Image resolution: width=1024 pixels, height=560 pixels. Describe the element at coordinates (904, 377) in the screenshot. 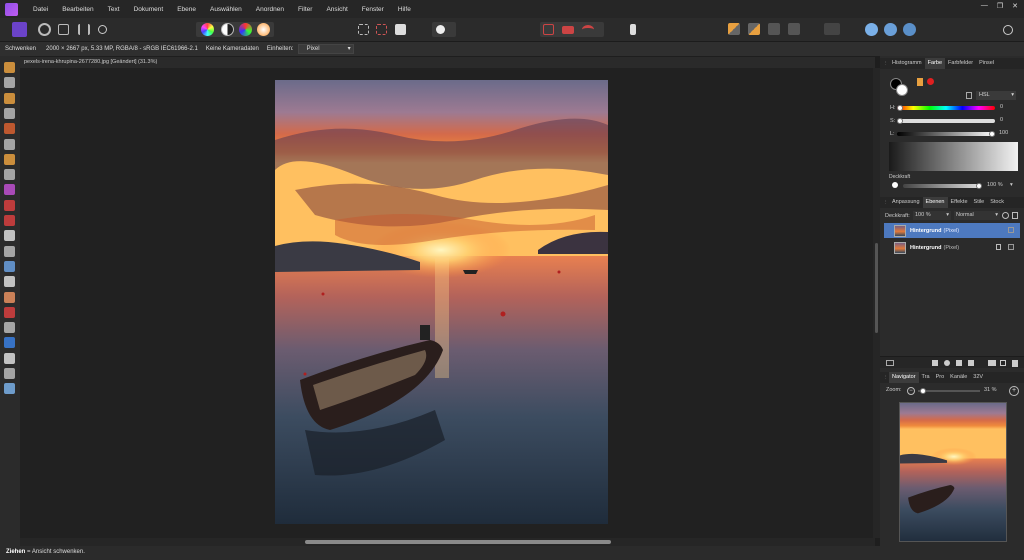

I see `tab-navigator: Navigator` at that location.